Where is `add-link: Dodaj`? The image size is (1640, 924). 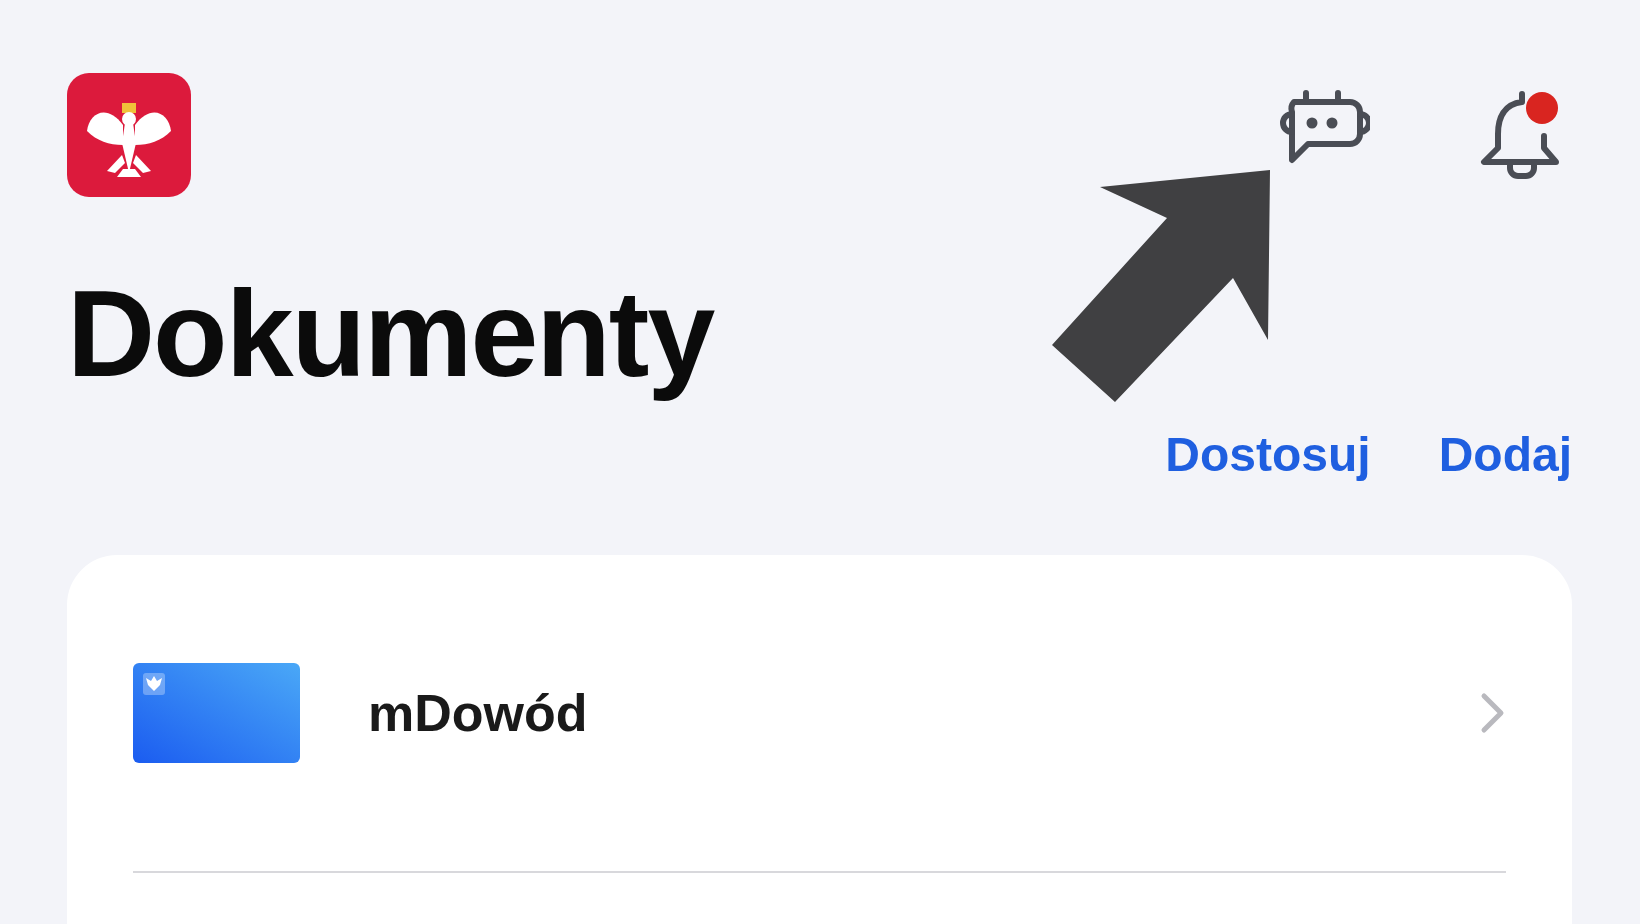 add-link: Dodaj is located at coordinates (1505, 455).